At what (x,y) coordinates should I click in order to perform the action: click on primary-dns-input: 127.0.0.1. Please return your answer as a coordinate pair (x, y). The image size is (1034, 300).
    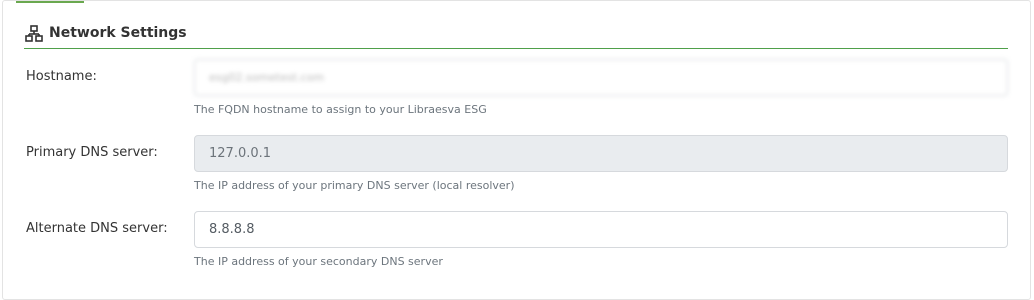
    Looking at the image, I should click on (601, 153).